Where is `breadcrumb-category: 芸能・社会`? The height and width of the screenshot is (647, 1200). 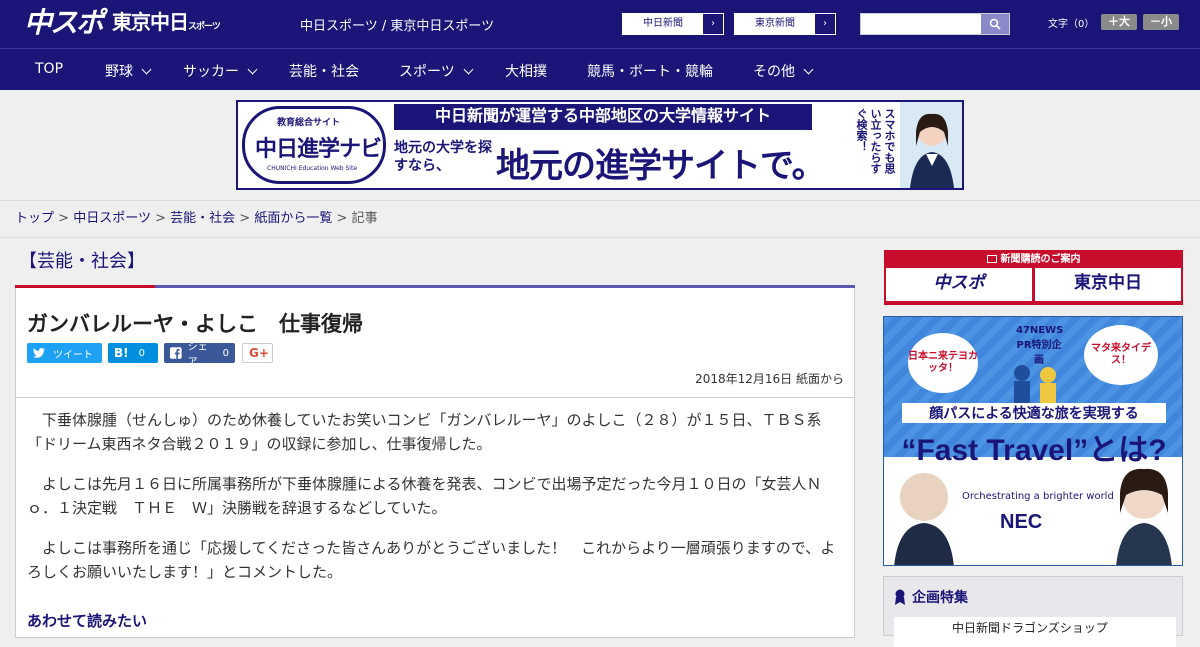
breadcrumb-category: 芸能・社会 is located at coordinates (202, 218).